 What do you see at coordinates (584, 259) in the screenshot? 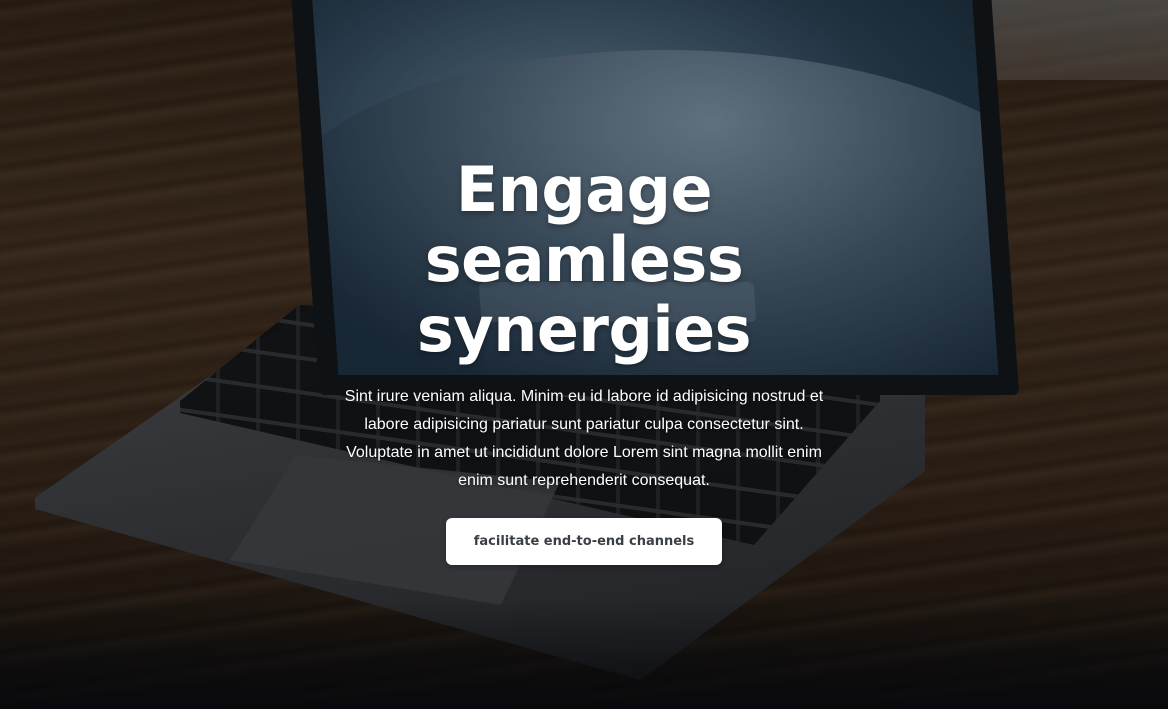
I see `hero-headline: Engage seamless synergies` at bounding box center [584, 259].